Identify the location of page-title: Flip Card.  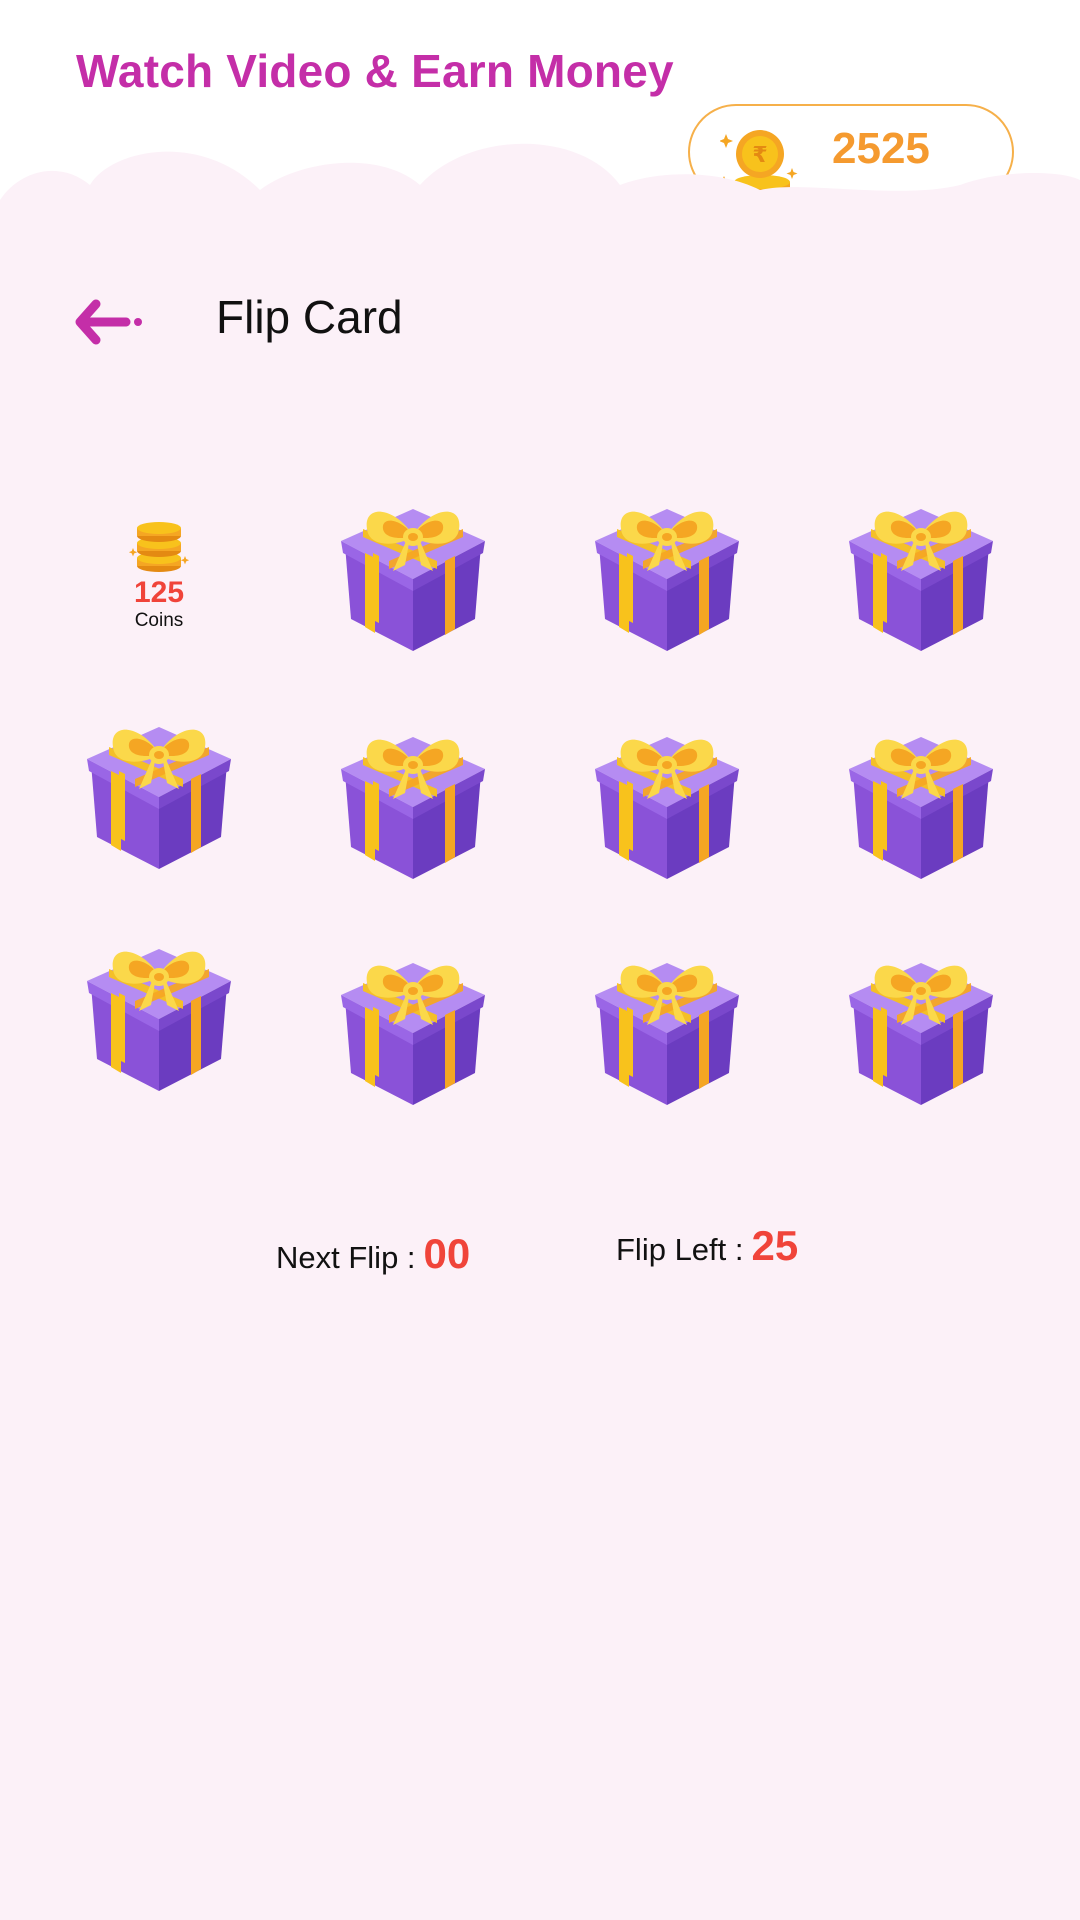
(309, 317).